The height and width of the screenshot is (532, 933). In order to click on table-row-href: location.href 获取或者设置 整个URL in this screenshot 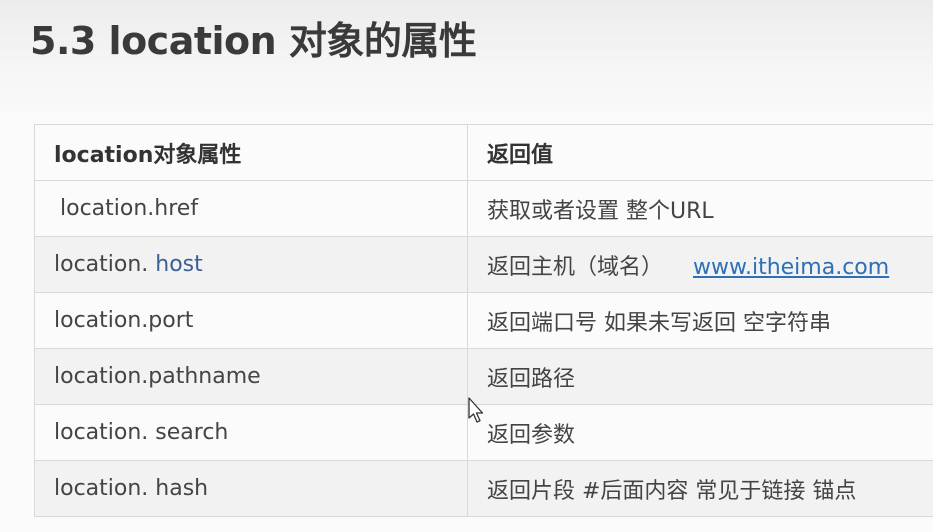, I will do `click(483, 208)`.